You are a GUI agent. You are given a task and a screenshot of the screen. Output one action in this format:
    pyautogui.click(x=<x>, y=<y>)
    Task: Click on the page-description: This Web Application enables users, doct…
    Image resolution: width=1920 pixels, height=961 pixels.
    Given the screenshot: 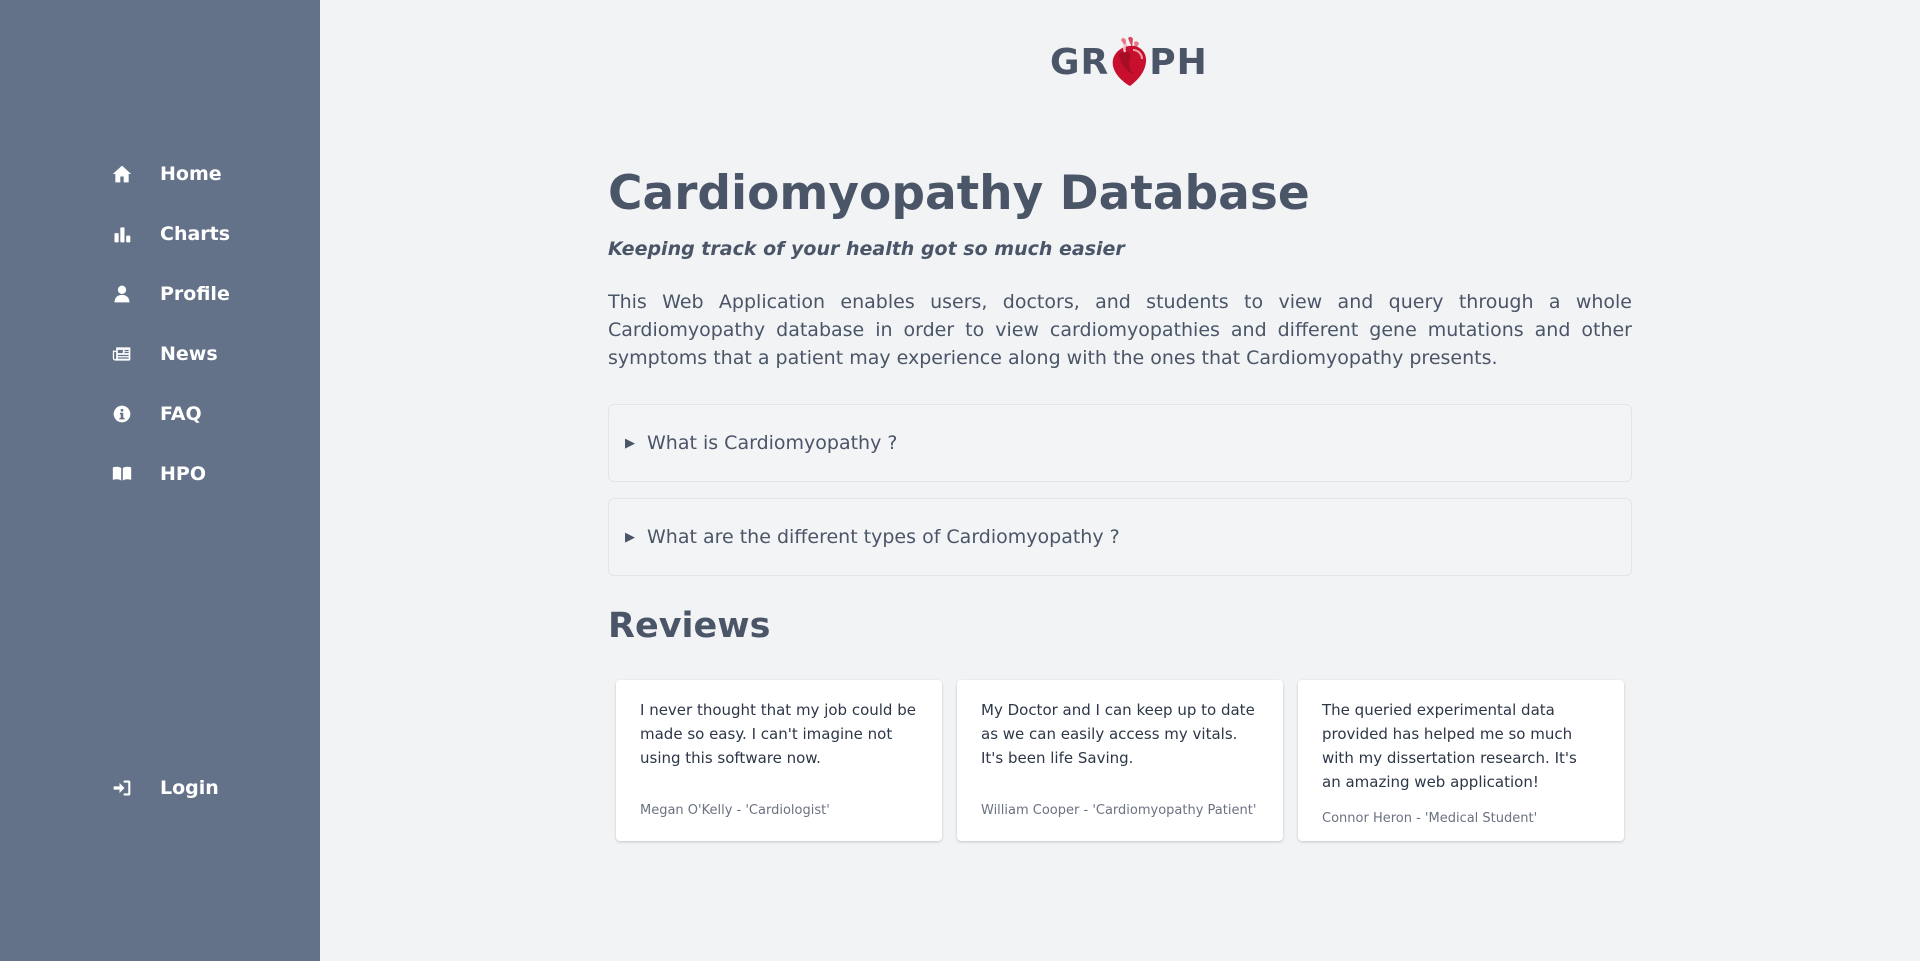 What is the action you would take?
    pyautogui.click(x=1120, y=330)
    